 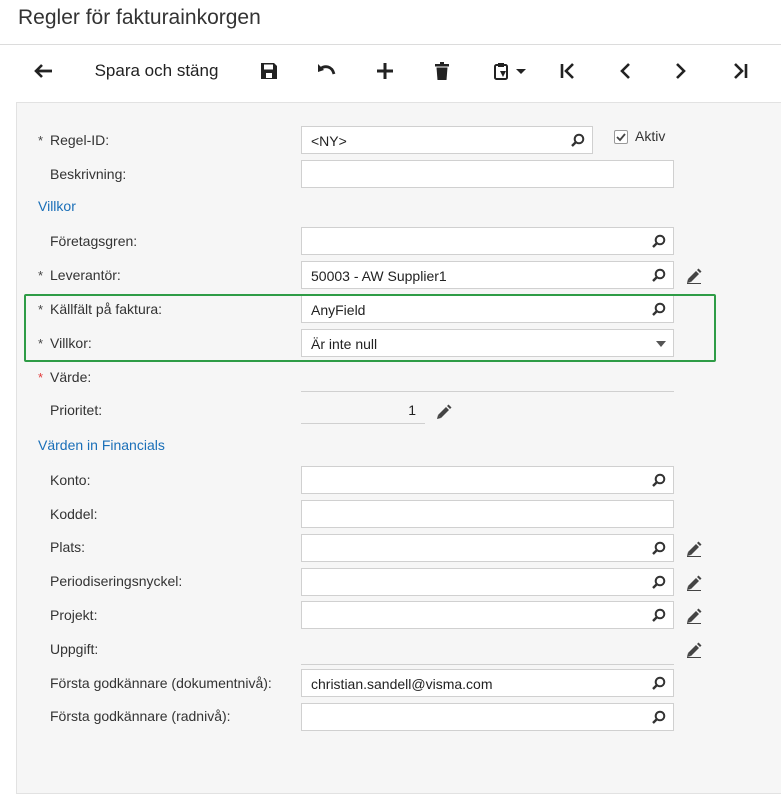 I want to click on edit-project-icon, so click(x=694, y=616).